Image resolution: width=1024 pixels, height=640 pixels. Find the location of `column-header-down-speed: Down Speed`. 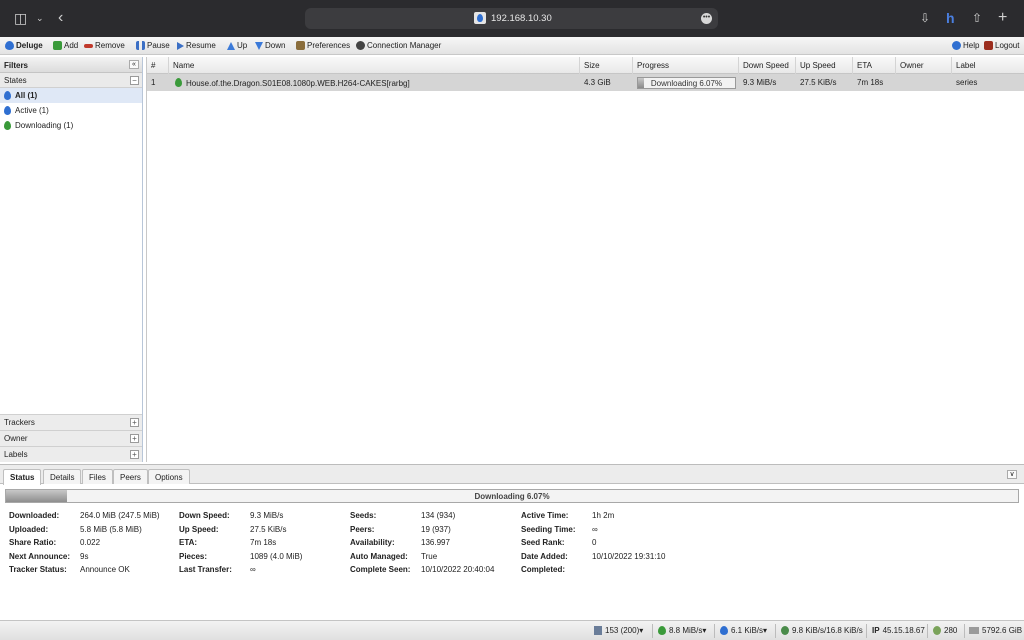

column-header-down-speed: Down Speed is located at coordinates (767, 65).